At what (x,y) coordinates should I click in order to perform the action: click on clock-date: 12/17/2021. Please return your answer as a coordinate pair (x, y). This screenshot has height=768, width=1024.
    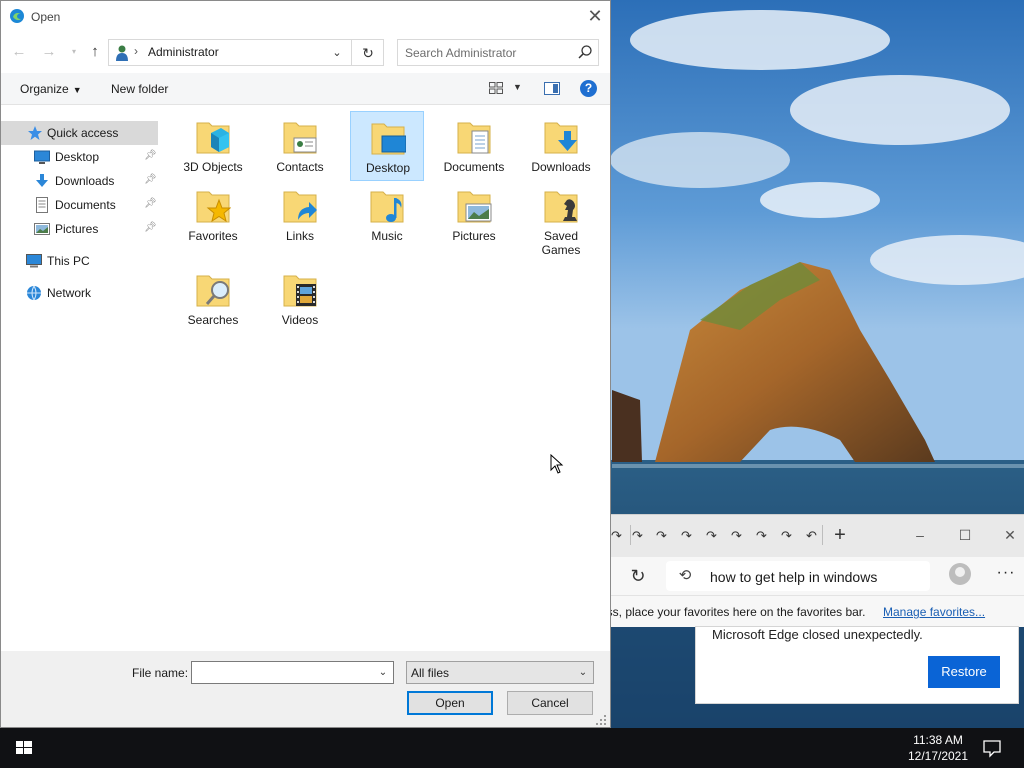
    Looking at the image, I should click on (938, 756).